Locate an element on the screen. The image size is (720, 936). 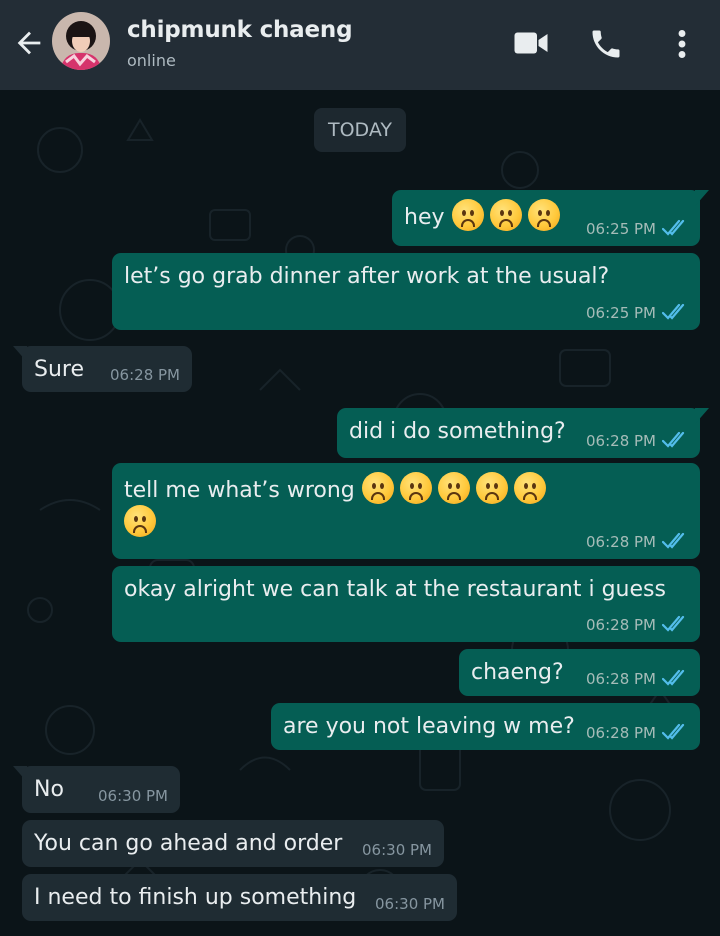
outgoing-message-bubble: chaeng? 06:28 PM is located at coordinates (579, 672).